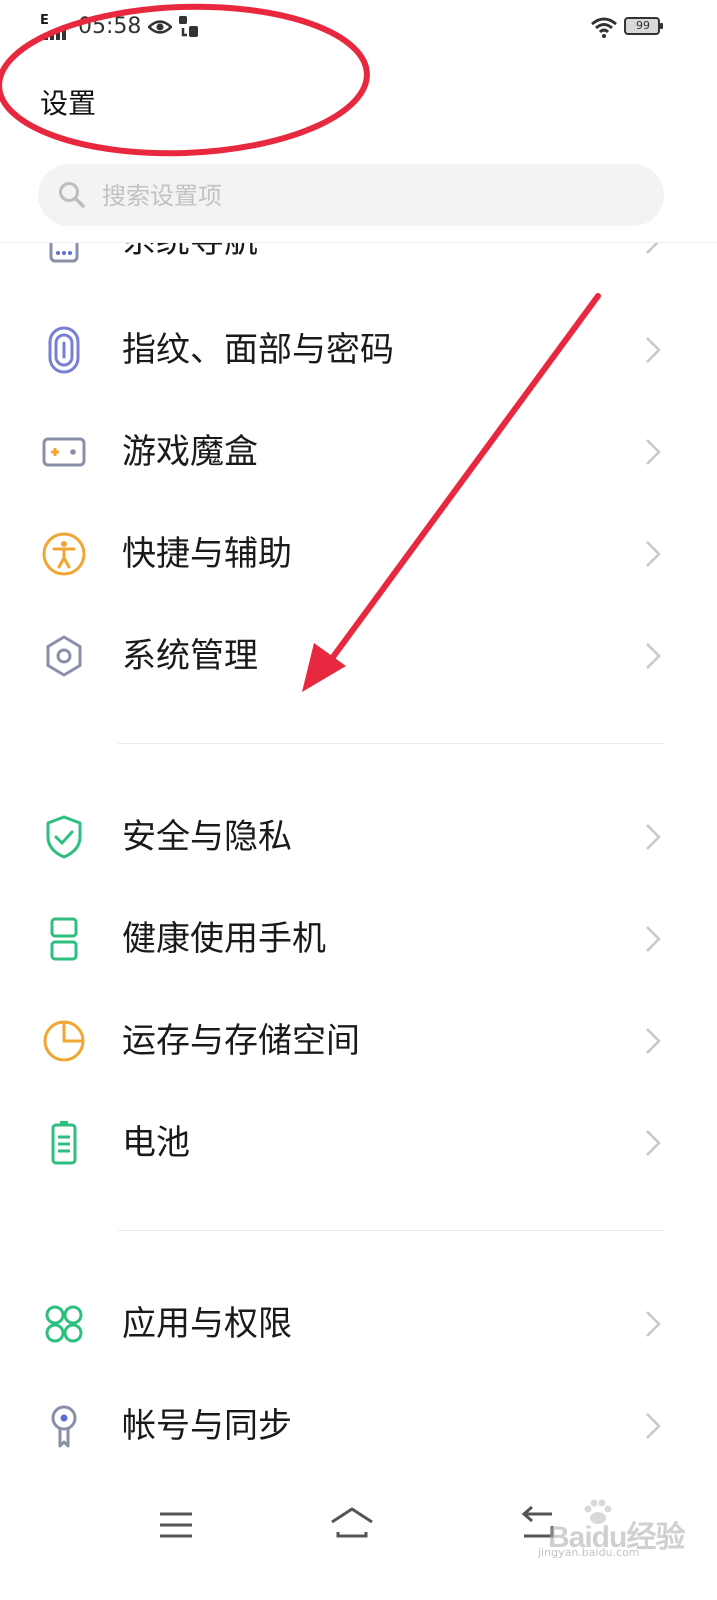 The height and width of the screenshot is (1600, 717). Describe the element at coordinates (207, 554) in the screenshot. I see `settings-item-label: 快捷与辅助` at that location.